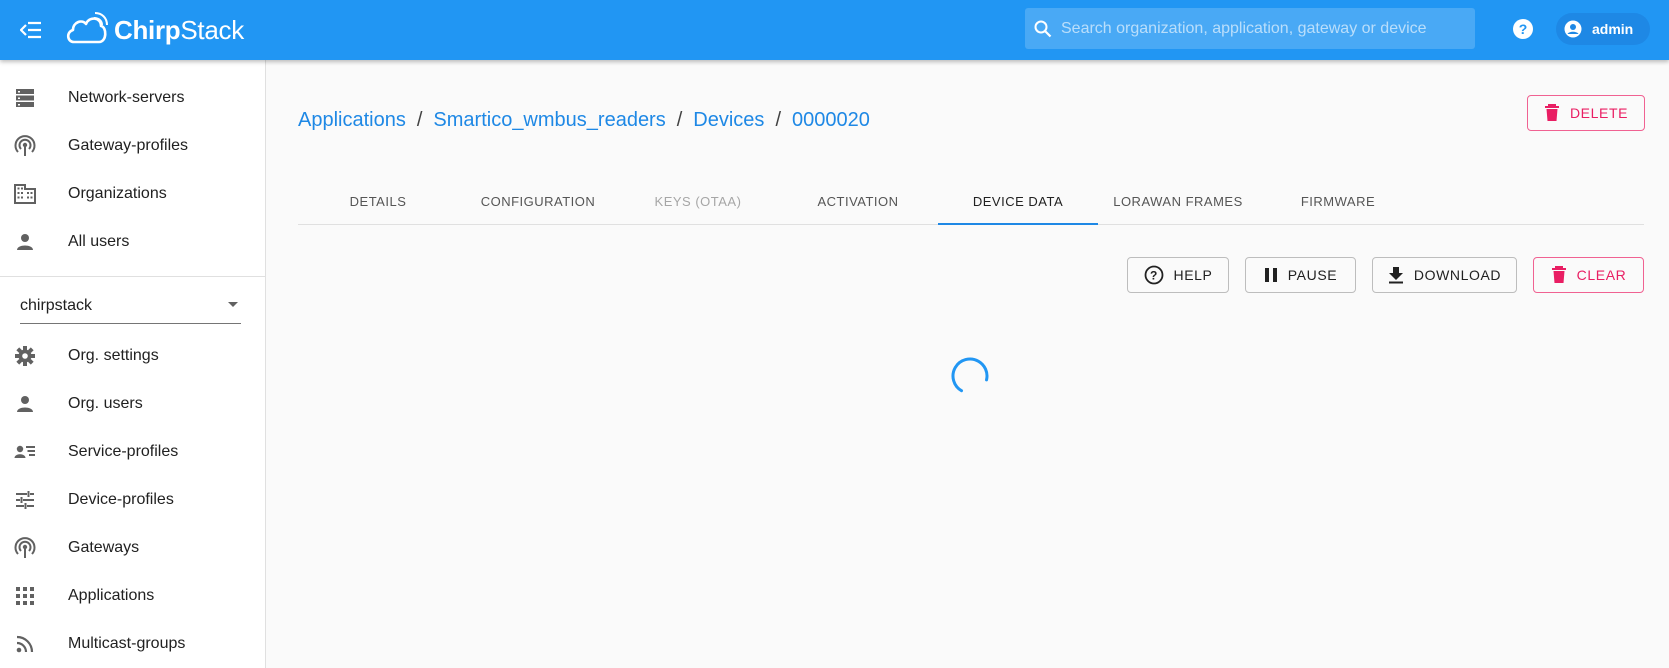 This screenshot has height=668, width=1669. Describe the element at coordinates (25, 194) in the screenshot. I see `building-icon` at that location.